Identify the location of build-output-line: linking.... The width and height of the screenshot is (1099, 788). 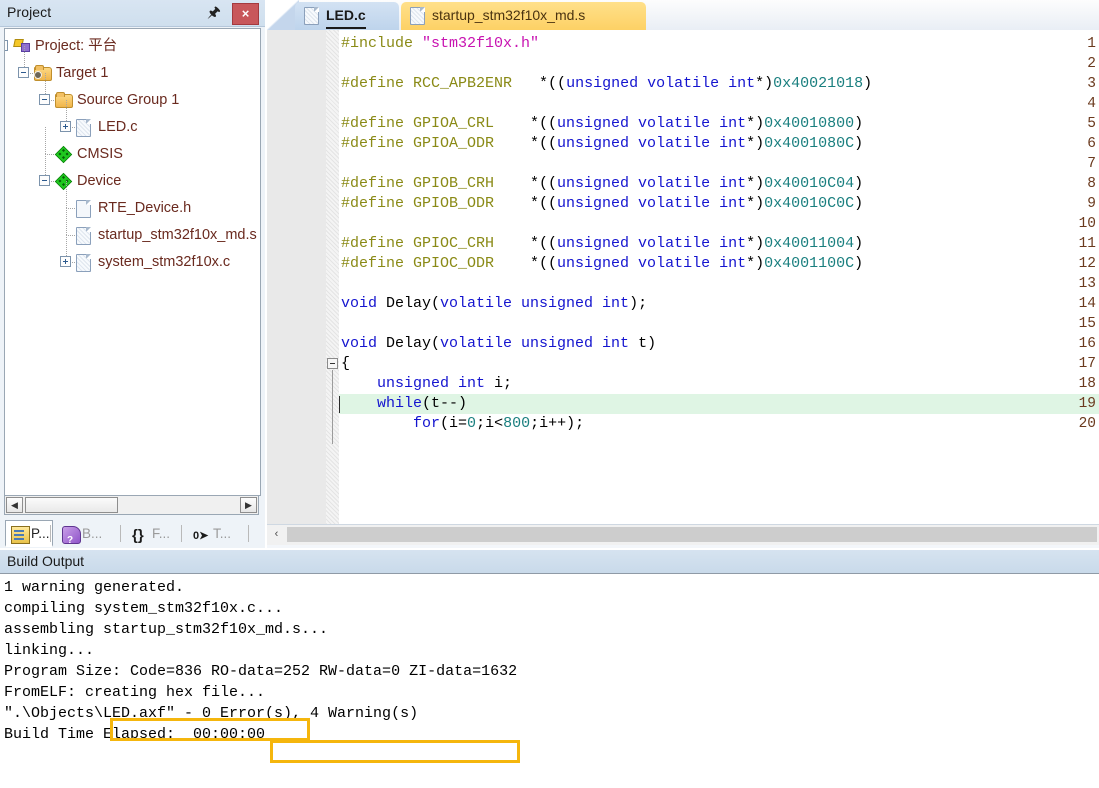
(49, 650).